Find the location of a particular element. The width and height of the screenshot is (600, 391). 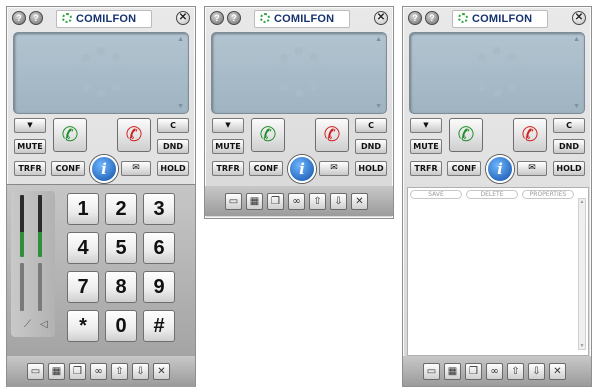

loading-spinner-icon is located at coordinates (497, 72).